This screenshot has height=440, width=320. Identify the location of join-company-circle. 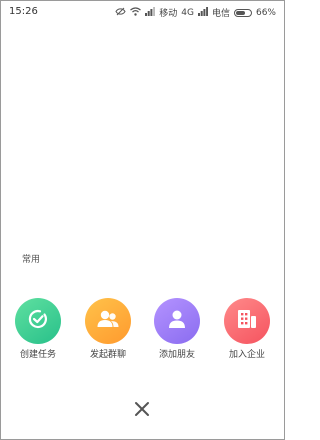
(247, 321).